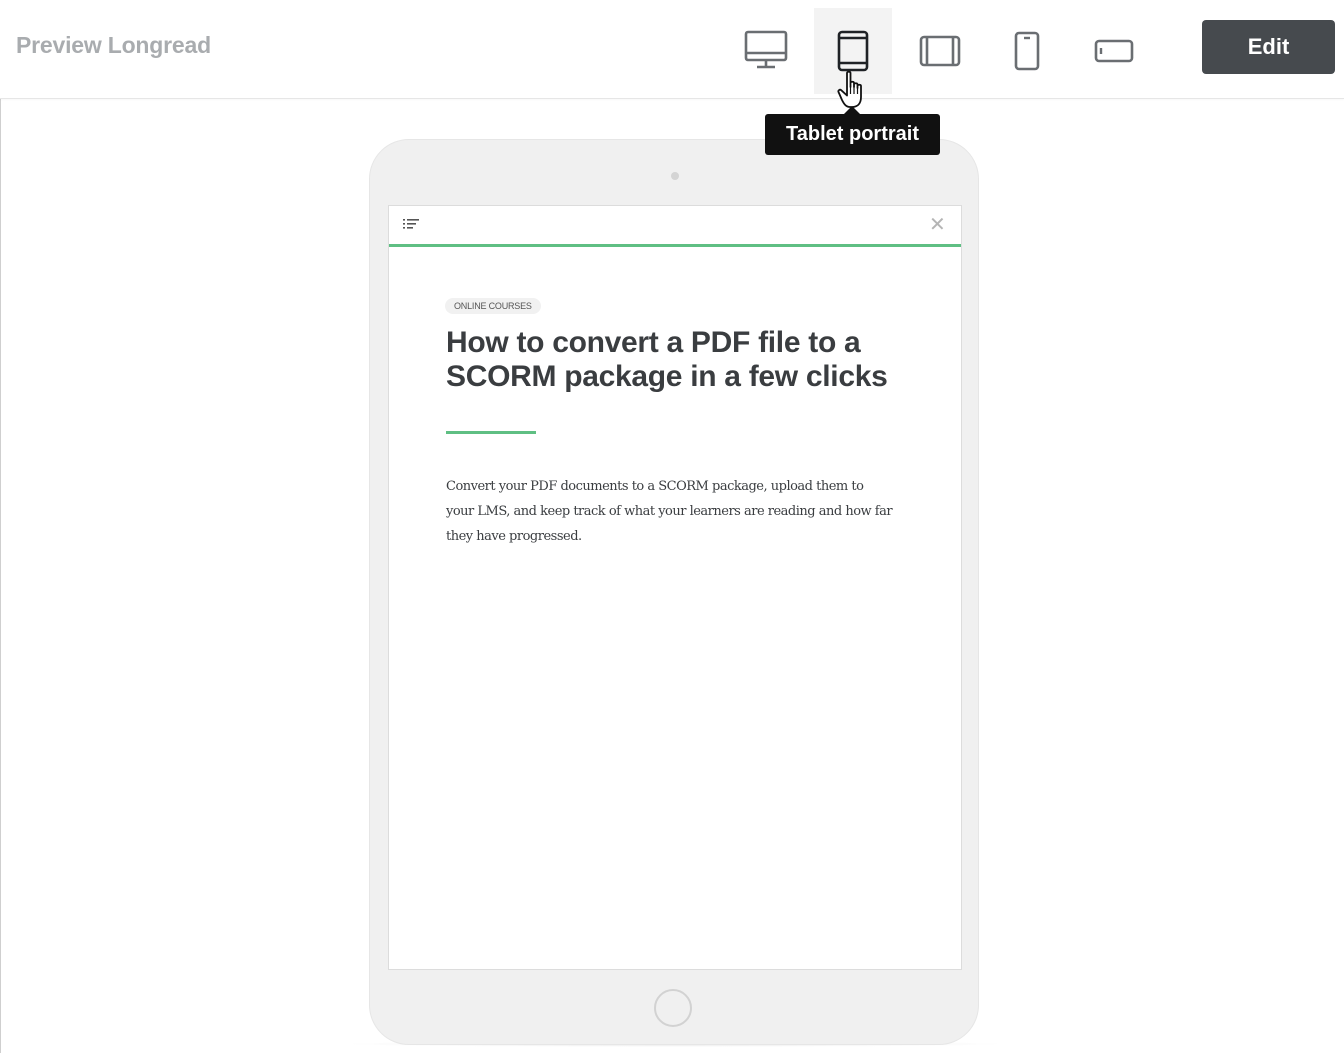 This screenshot has height=1055, width=1344. What do you see at coordinates (491, 432) in the screenshot?
I see `title-divider` at bounding box center [491, 432].